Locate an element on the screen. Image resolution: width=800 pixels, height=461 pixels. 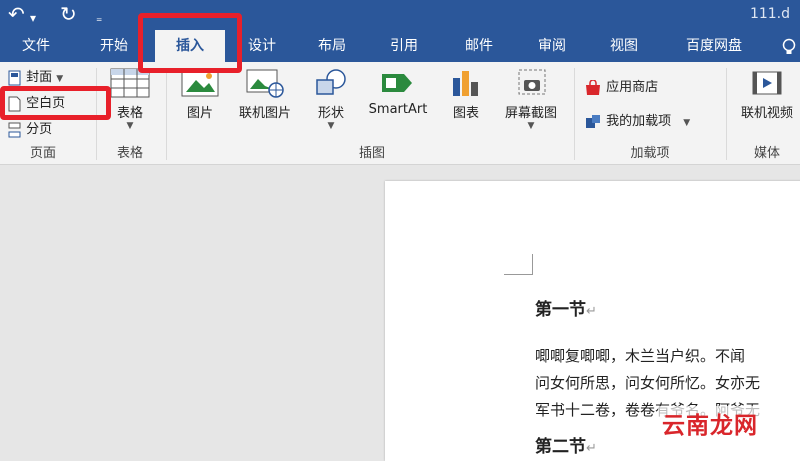
tab-file: 文件 is located at coordinates (36, 46).